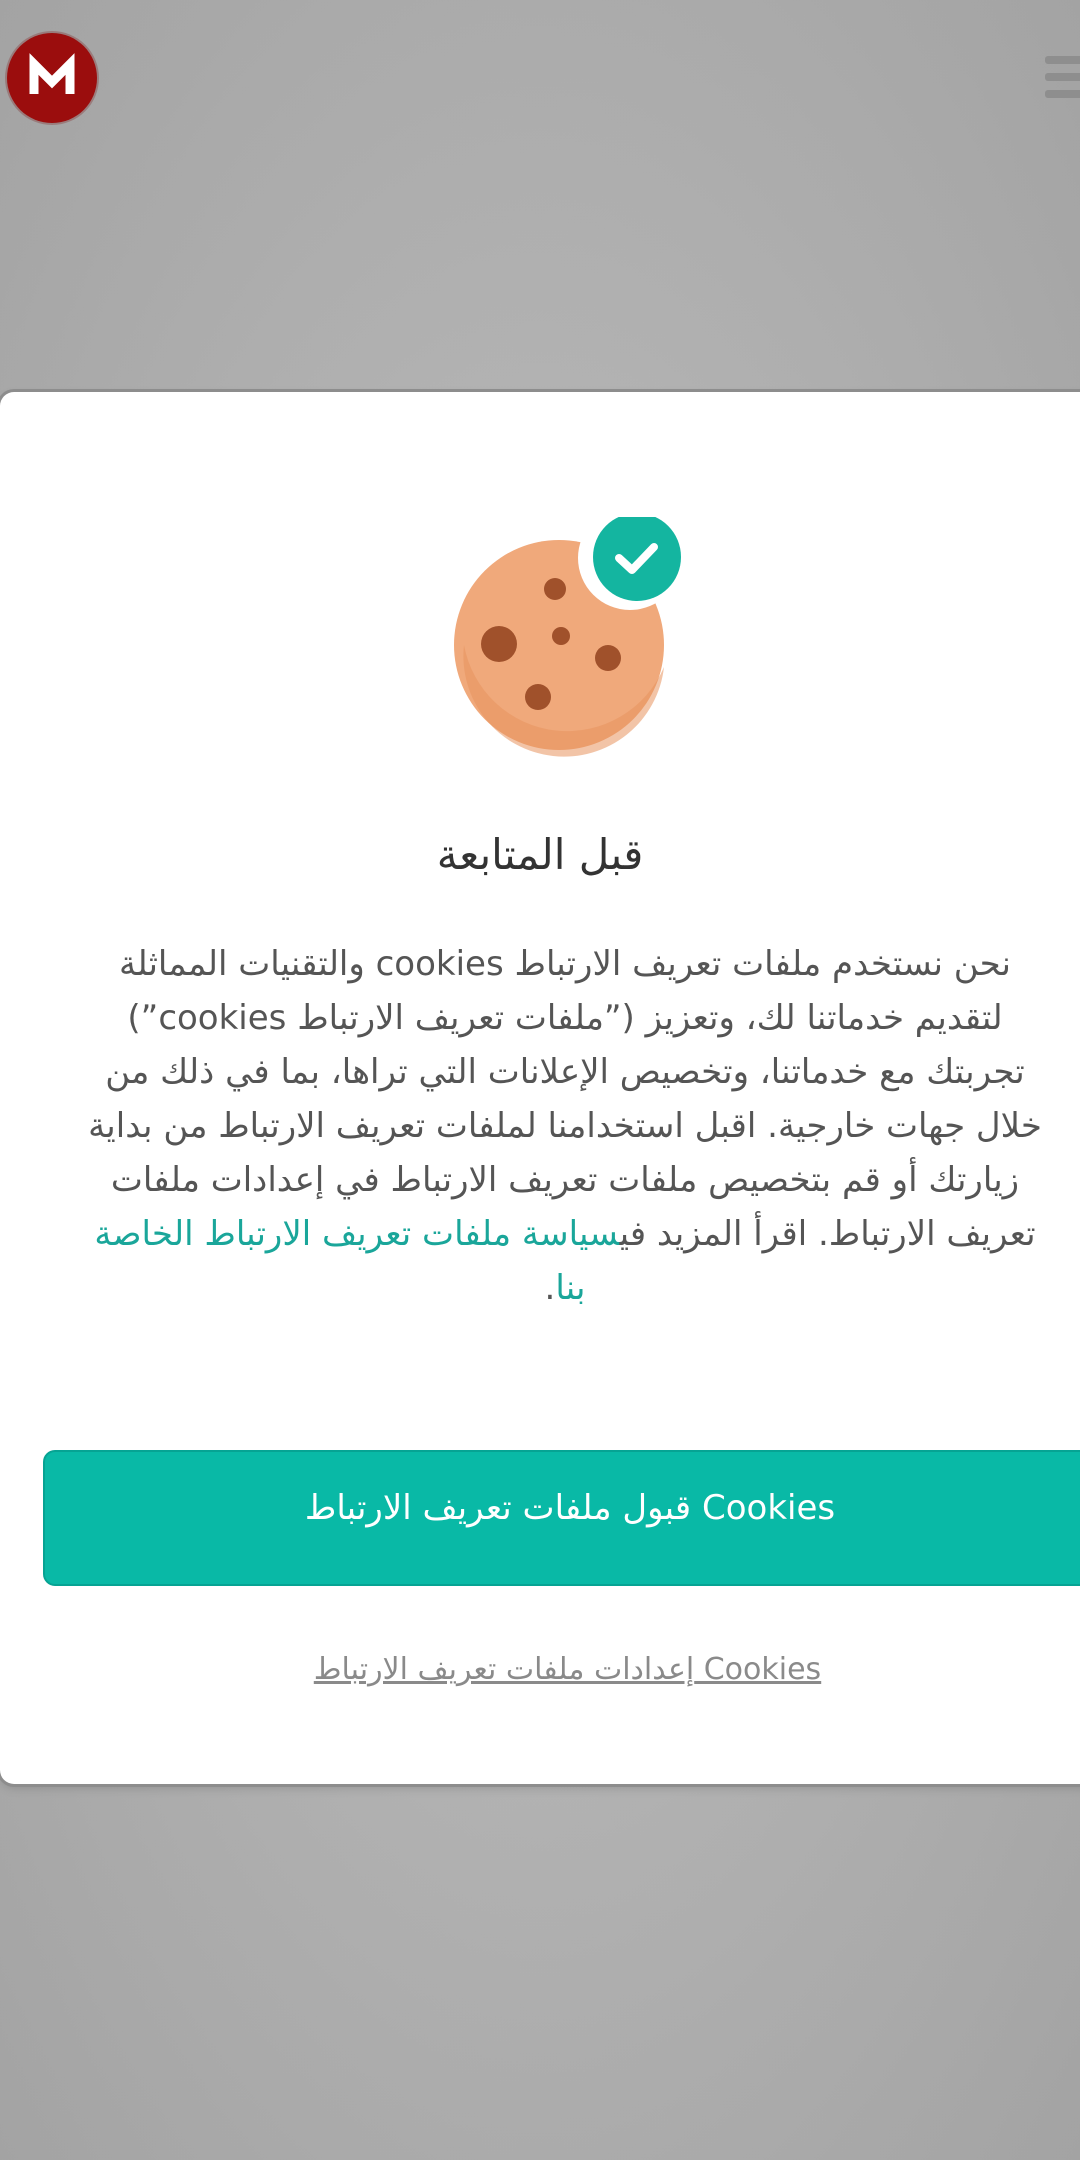 This screenshot has height=2160, width=1080. Describe the element at coordinates (568, 637) in the screenshot. I see `cookie-with-check-icon` at that location.